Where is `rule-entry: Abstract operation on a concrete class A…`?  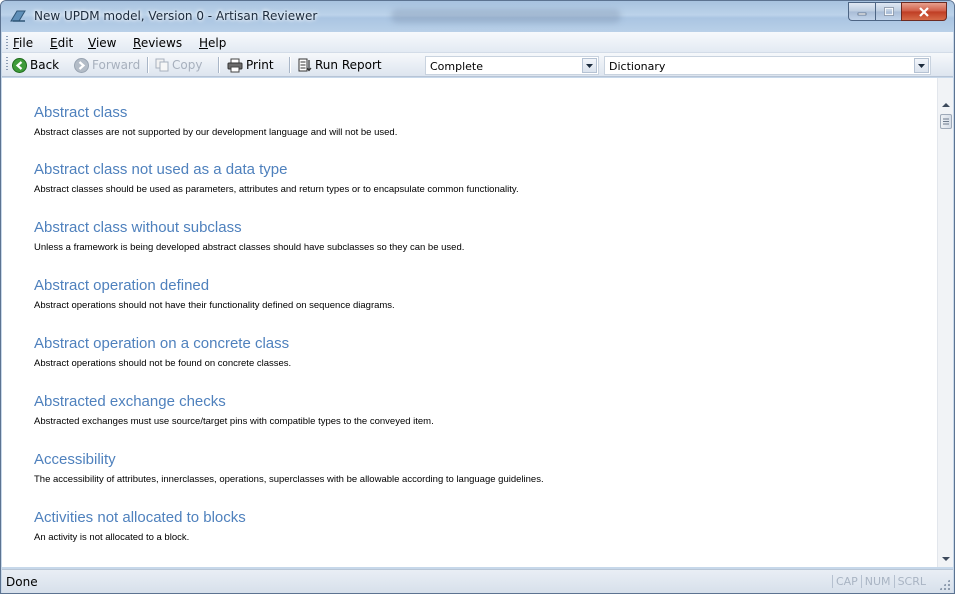 rule-entry: Abstract operation on a concrete class A… is located at coordinates (162, 352).